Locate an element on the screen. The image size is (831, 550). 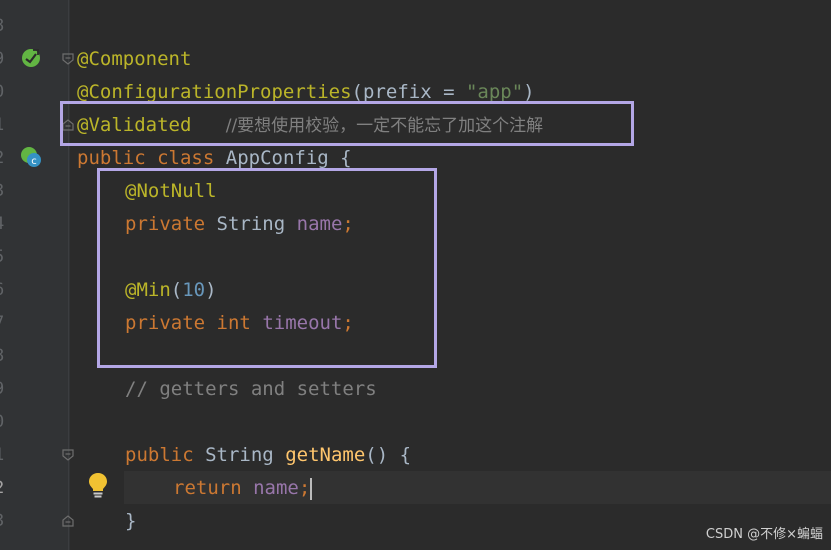
paren: ) is located at coordinates (529, 92).